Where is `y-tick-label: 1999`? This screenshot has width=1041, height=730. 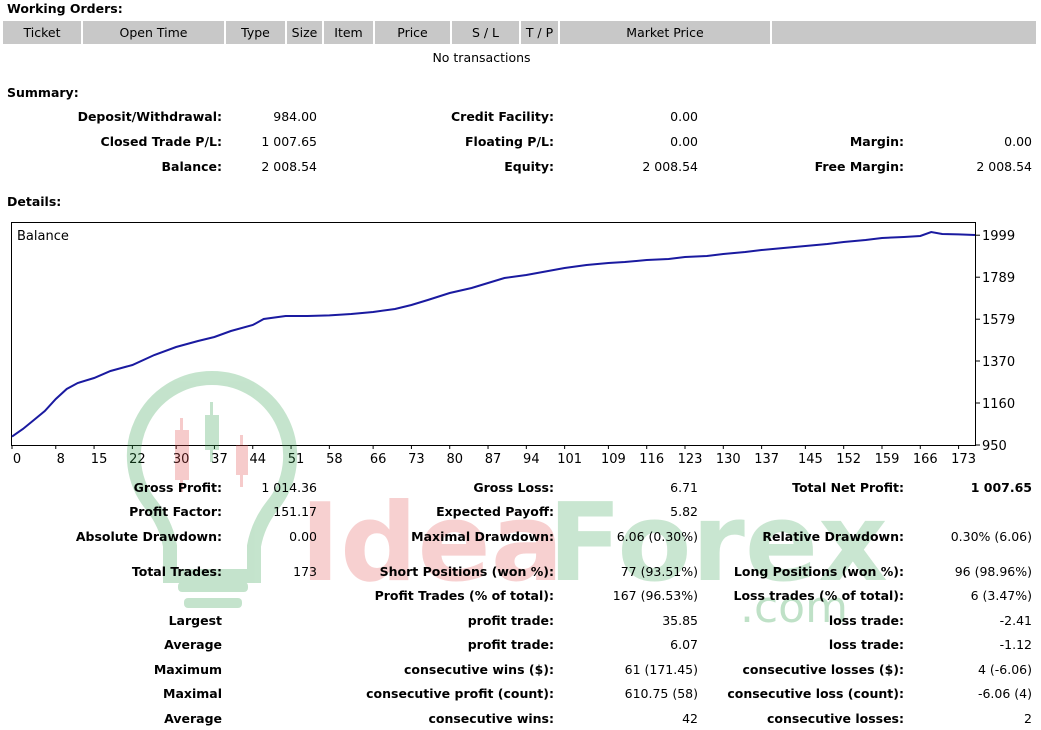 y-tick-label: 1999 is located at coordinates (998, 236).